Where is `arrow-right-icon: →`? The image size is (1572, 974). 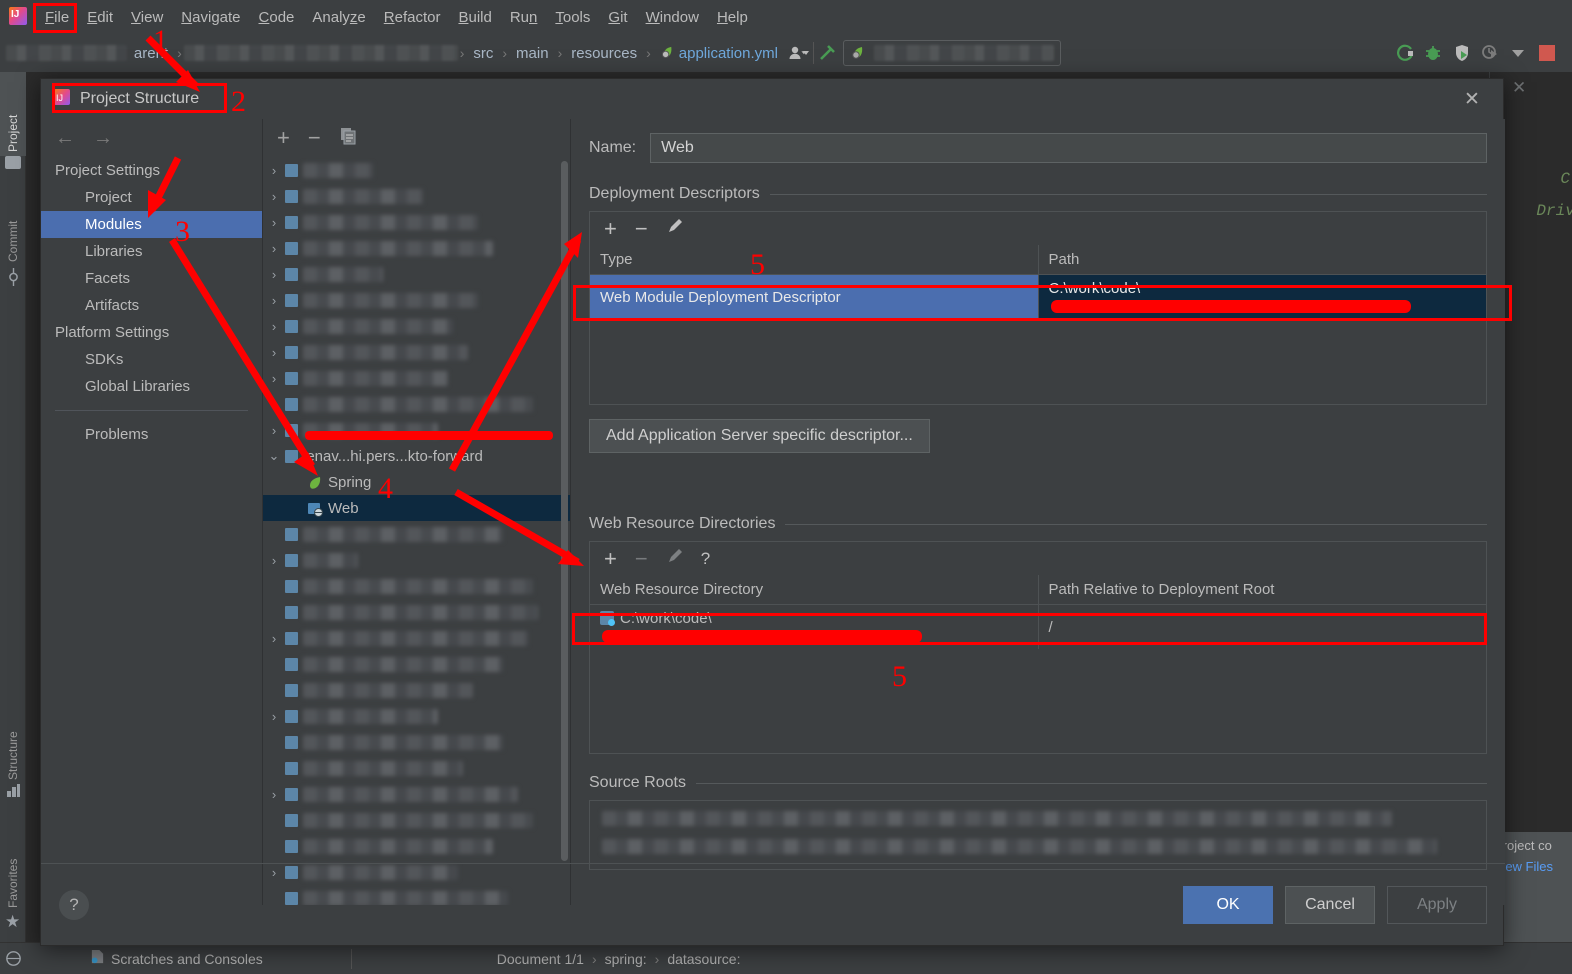
arrow-right-icon: → is located at coordinates (103, 138).